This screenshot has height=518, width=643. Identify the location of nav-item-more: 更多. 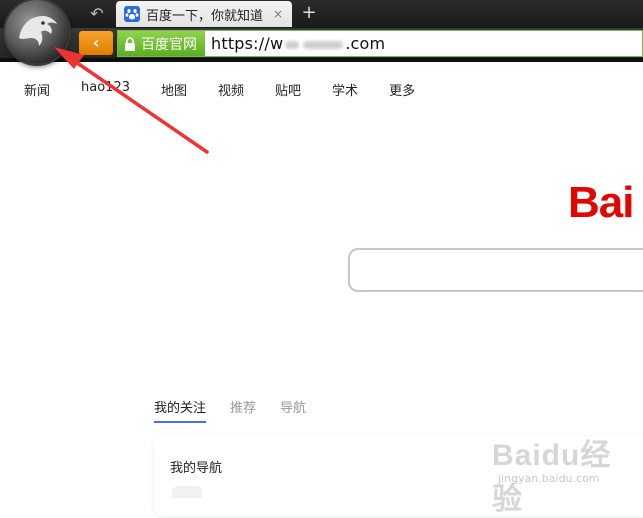
(402, 90).